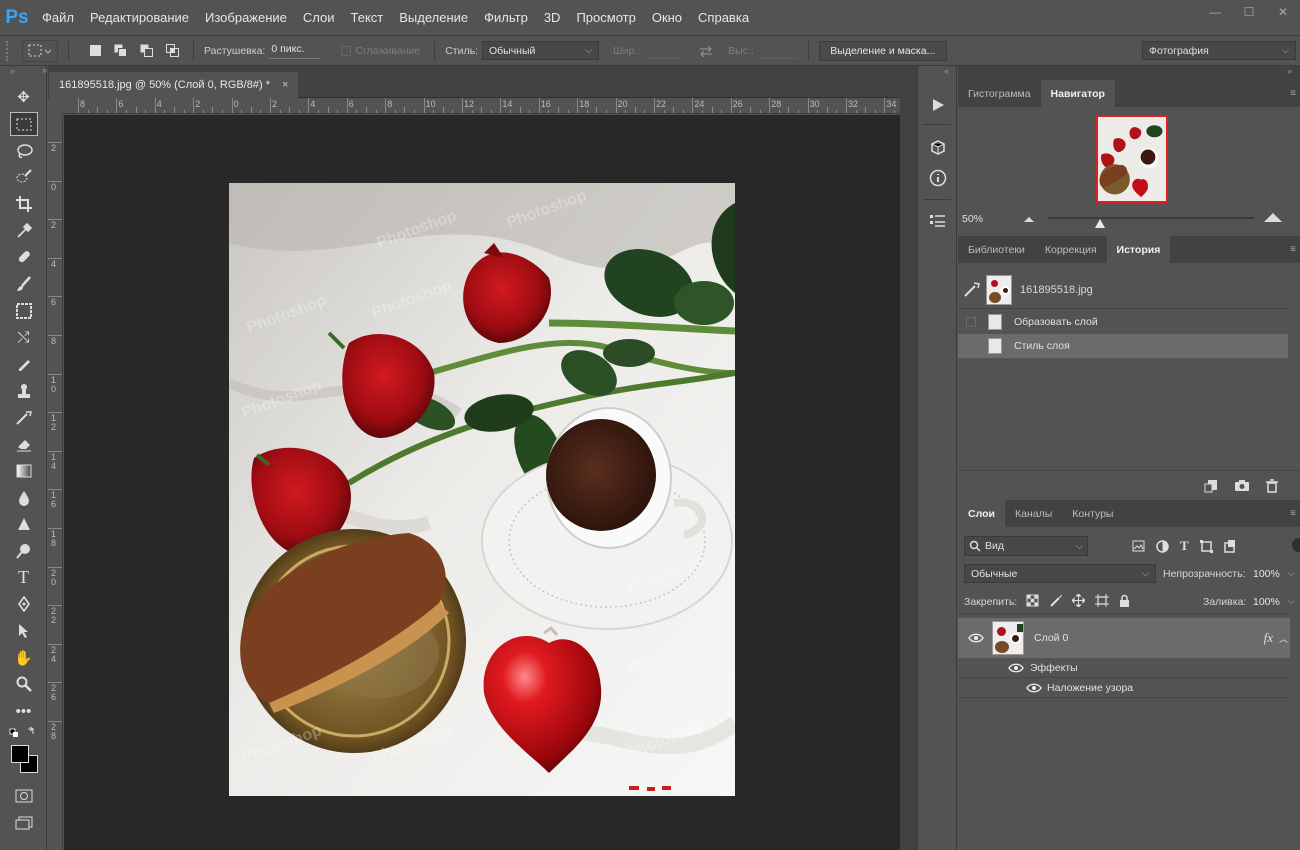  What do you see at coordinates (23, 471) in the screenshot?
I see `gradient-tool` at bounding box center [23, 471].